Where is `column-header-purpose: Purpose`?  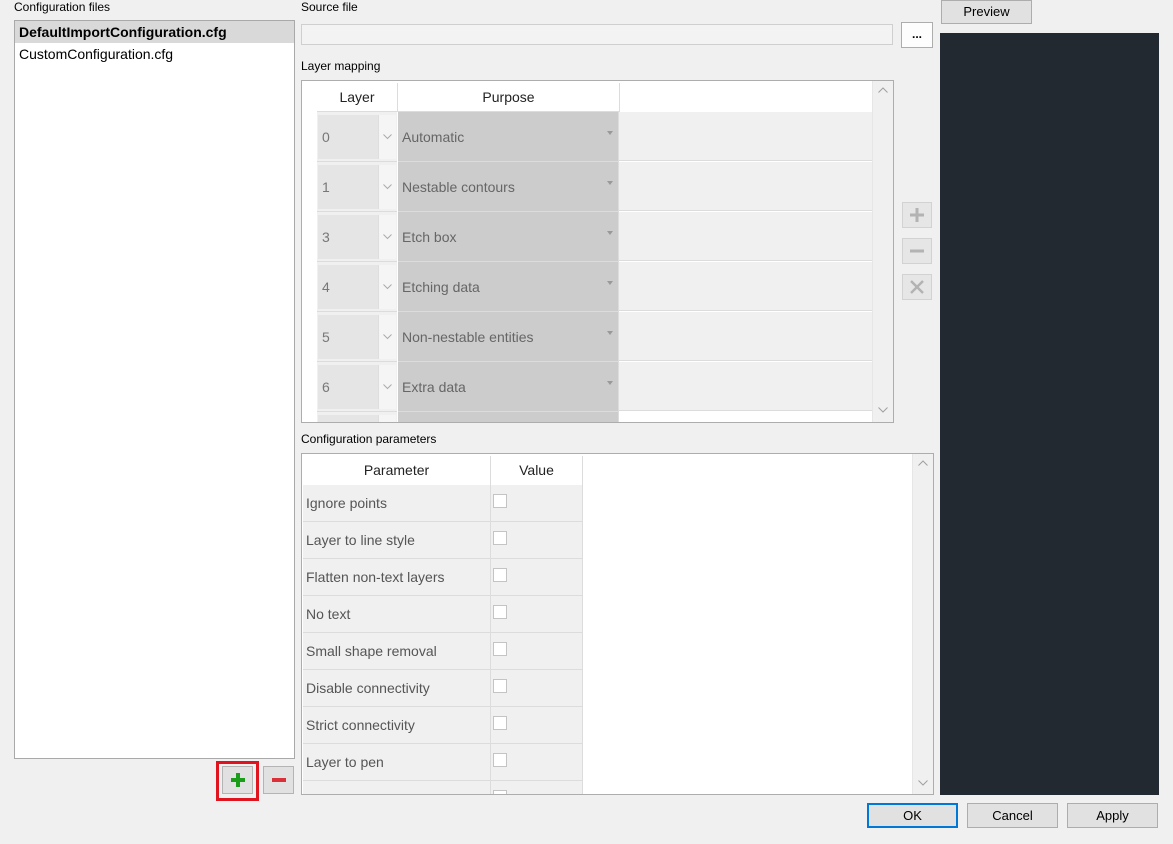 column-header-purpose: Purpose is located at coordinates (509, 97).